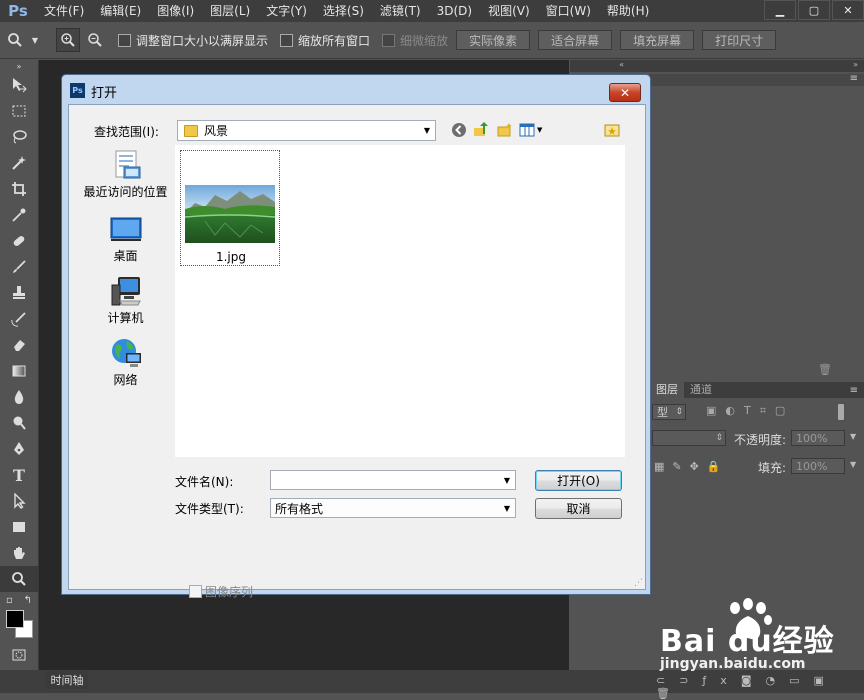  I want to click on history-brush-tool-icon, so click(19, 319).